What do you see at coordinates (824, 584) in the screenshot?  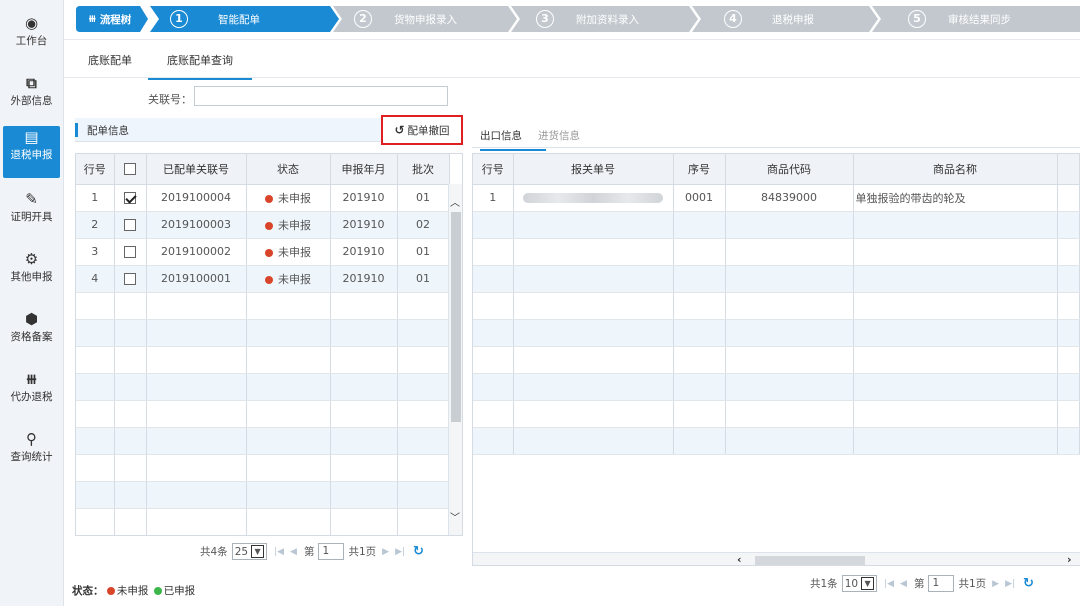 I see `total-count: 共1条` at bounding box center [824, 584].